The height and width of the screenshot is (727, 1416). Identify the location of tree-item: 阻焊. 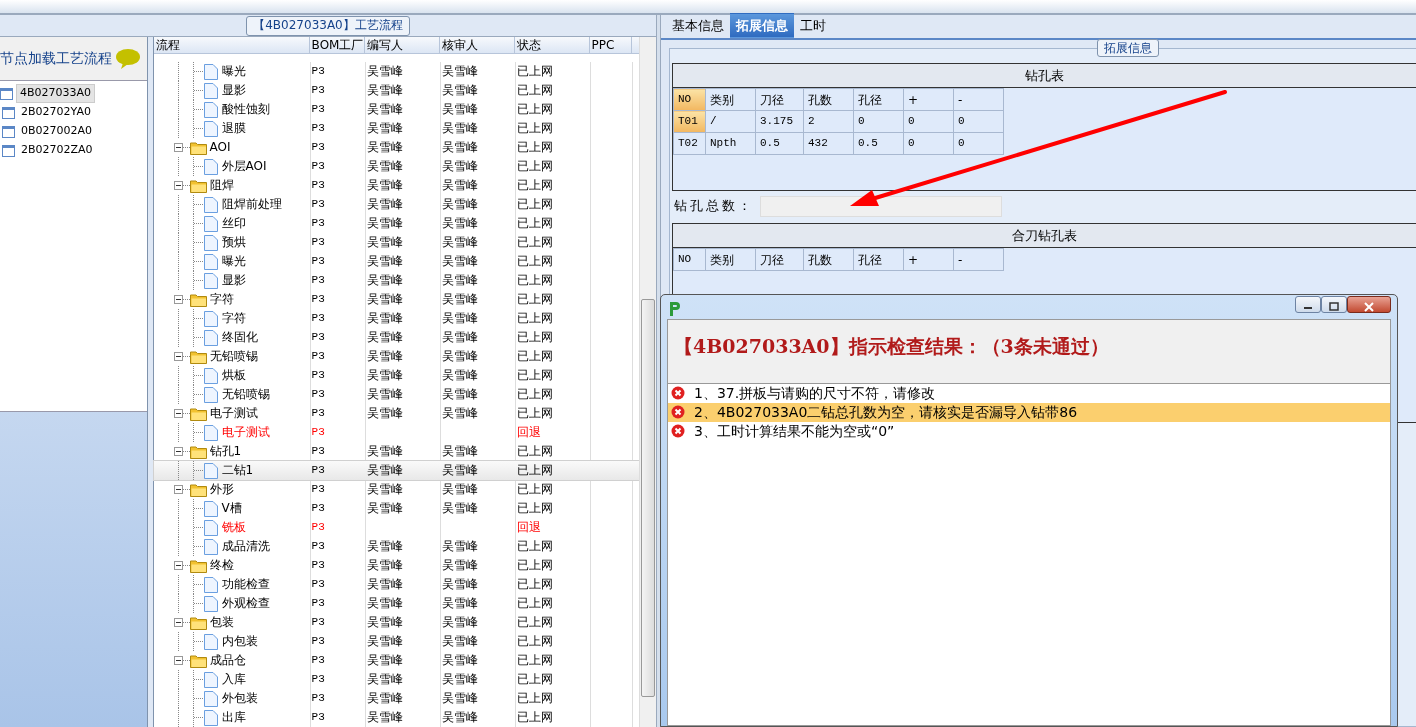
(220, 185).